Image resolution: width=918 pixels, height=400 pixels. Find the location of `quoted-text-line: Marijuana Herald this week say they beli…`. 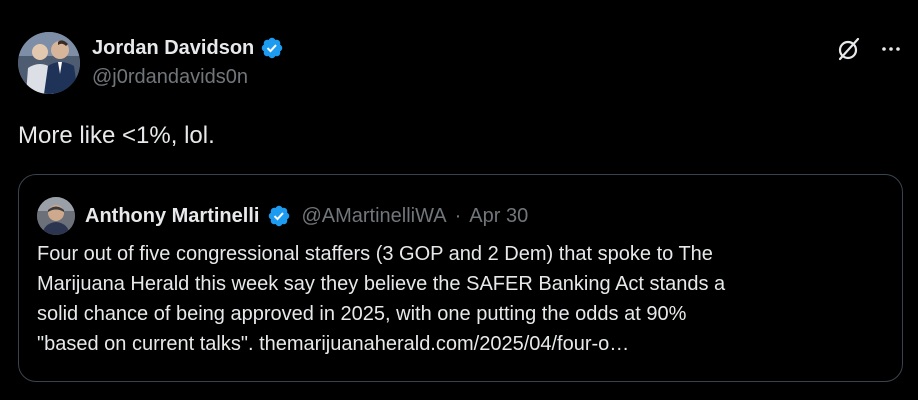

quoted-text-line: Marijuana Herald this week say they beli… is located at coordinates (381, 284).